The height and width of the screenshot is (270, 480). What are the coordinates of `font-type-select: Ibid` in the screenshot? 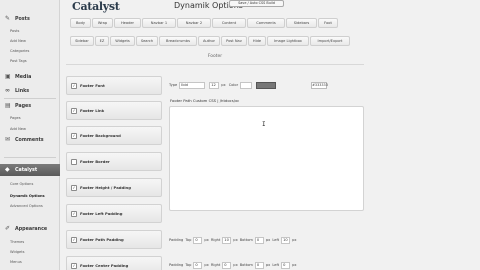 It's located at (192, 85).